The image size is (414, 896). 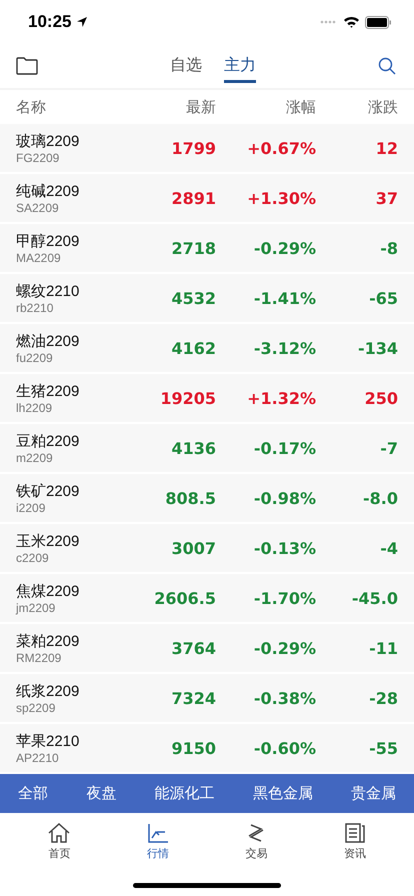 What do you see at coordinates (35, 357) in the screenshot?
I see `contract-code: fu2209` at bounding box center [35, 357].